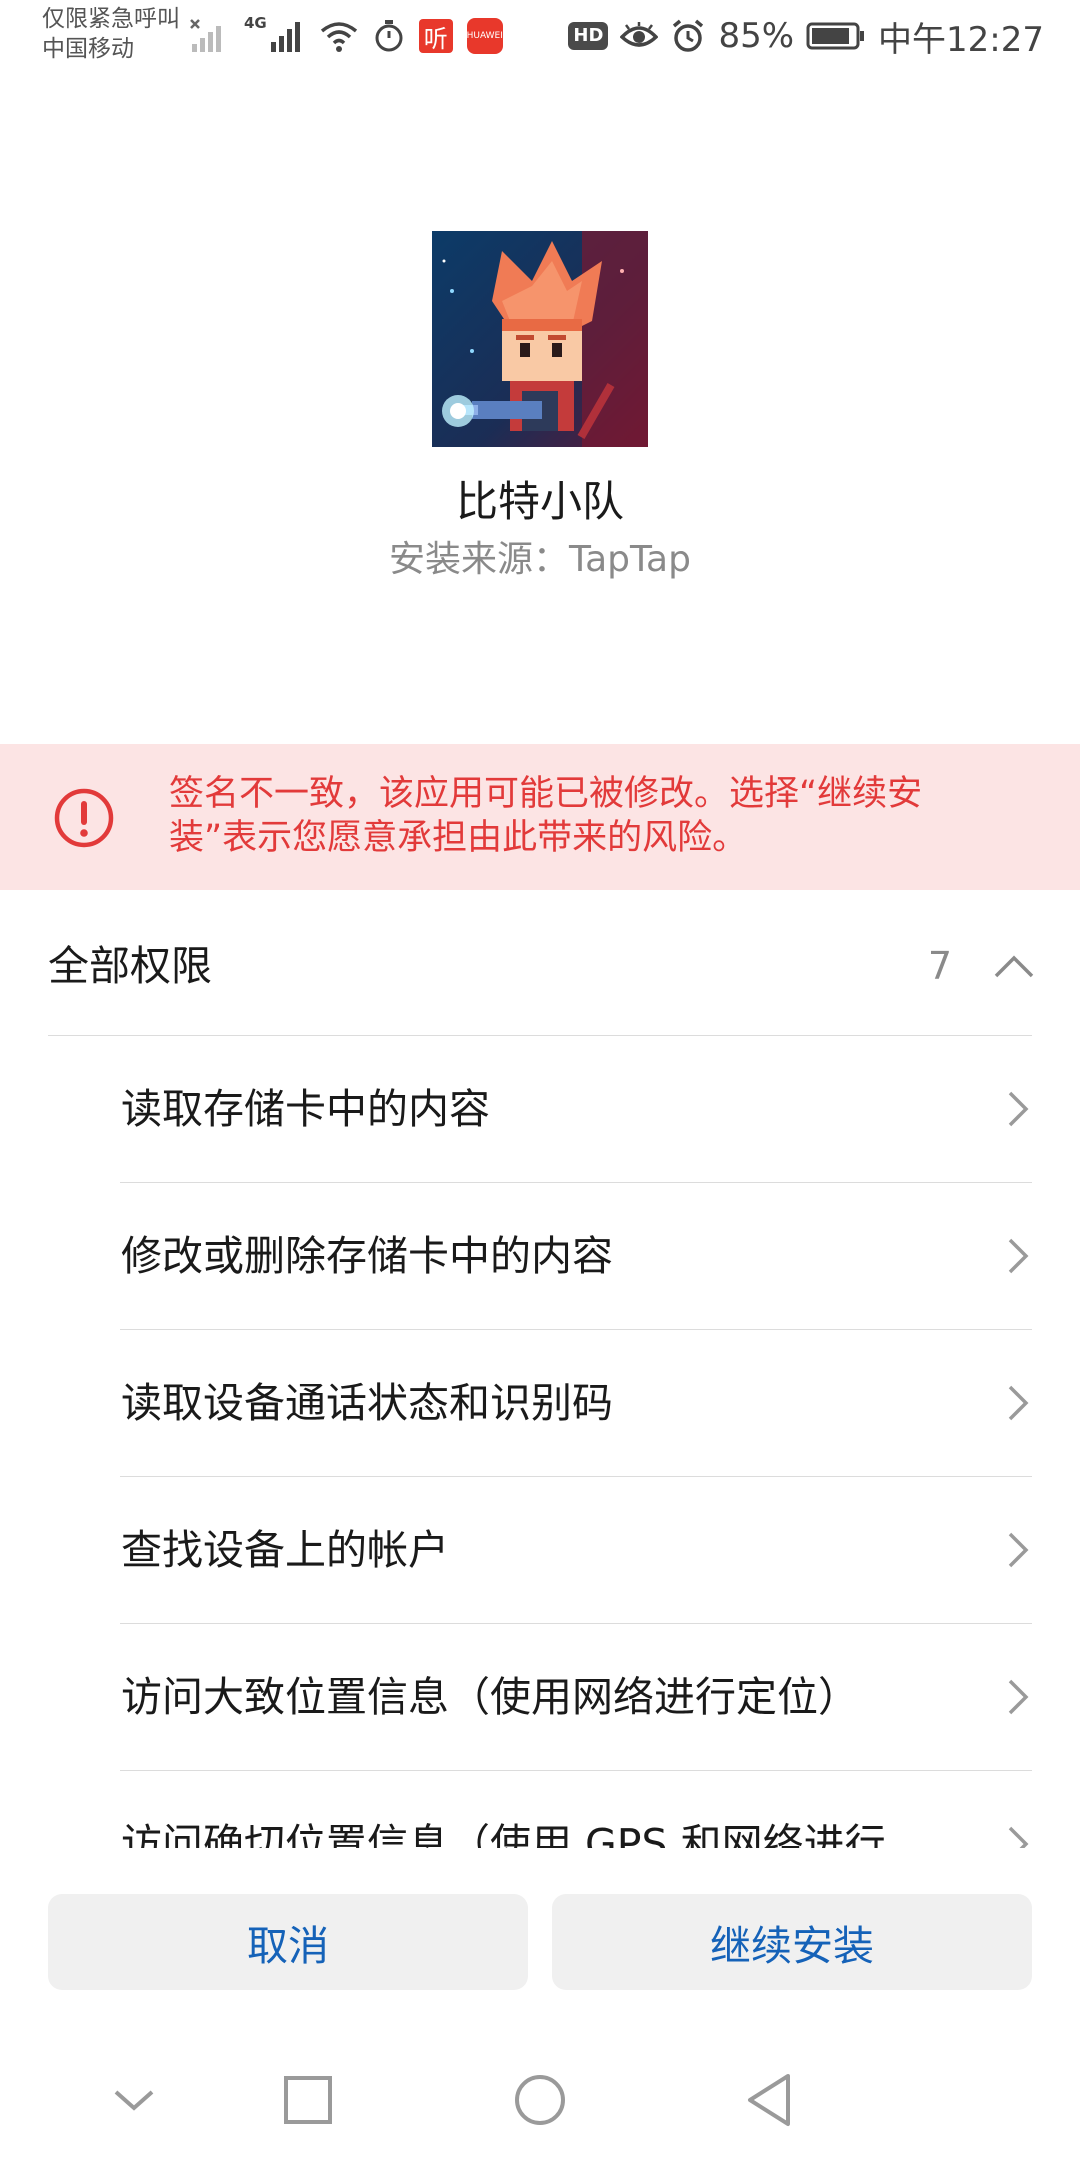 This screenshot has width=1080, height=2160. What do you see at coordinates (255, 23) in the screenshot?
I see `network-type-label: 4G` at bounding box center [255, 23].